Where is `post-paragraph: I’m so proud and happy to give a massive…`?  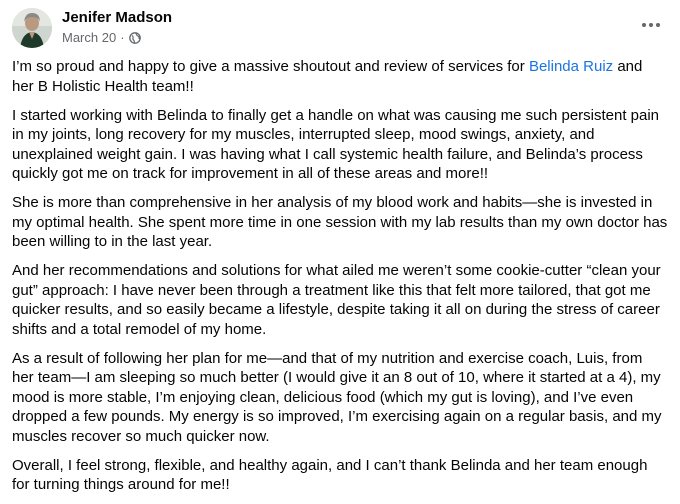 post-paragraph: I’m so proud and happy to give a massive… is located at coordinates (340, 76).